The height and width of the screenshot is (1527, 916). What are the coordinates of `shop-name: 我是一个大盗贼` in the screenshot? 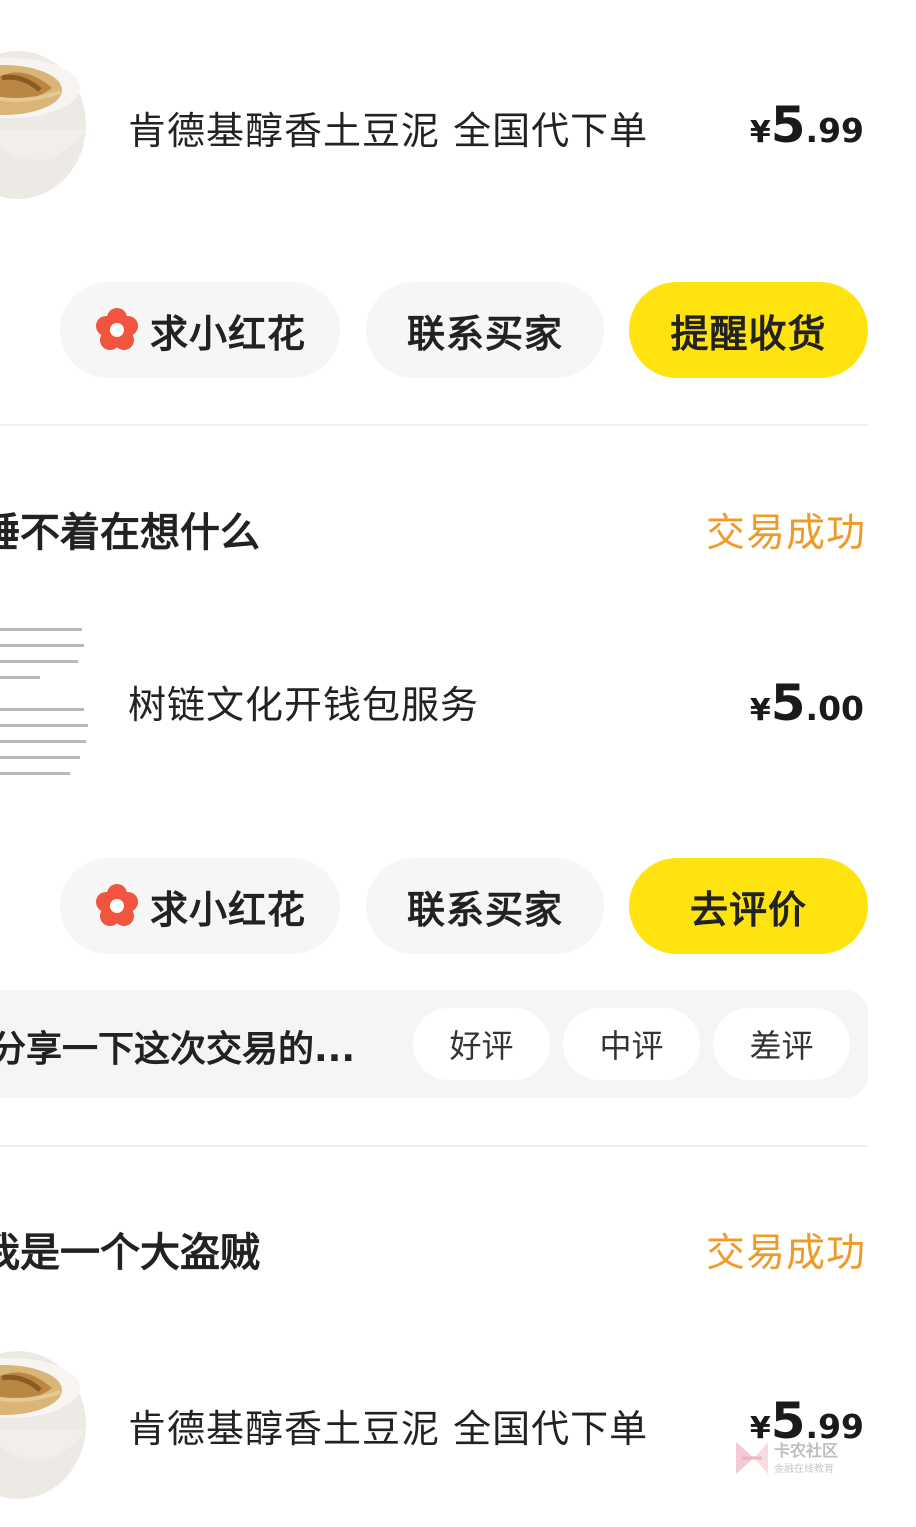 It's located at (130, 1249).